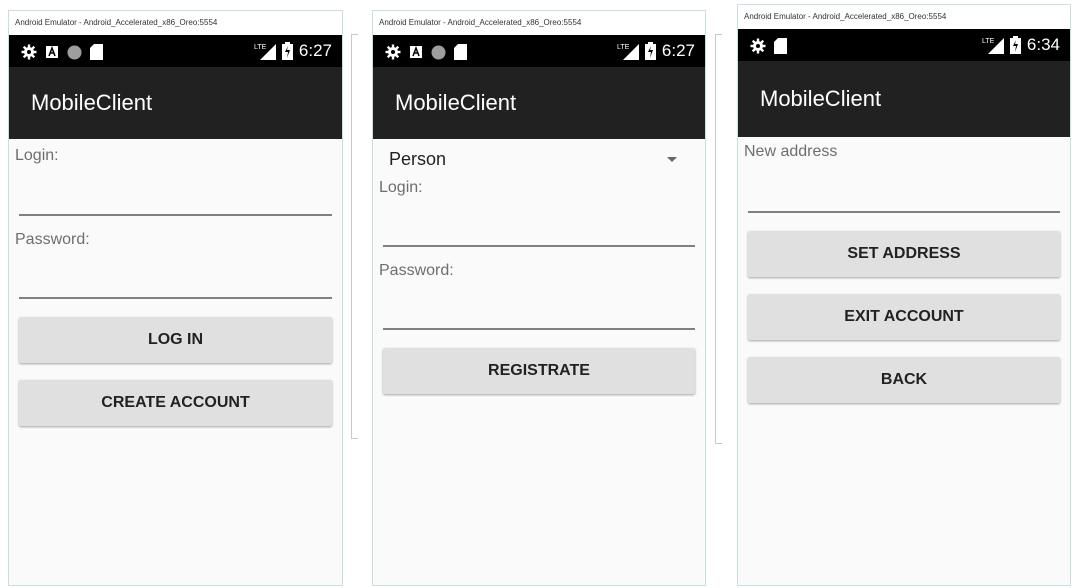 The height and width of the screenshot is (588, 1086). I want to click on set-address-button: SET ADDRESS, so click(904, 254).